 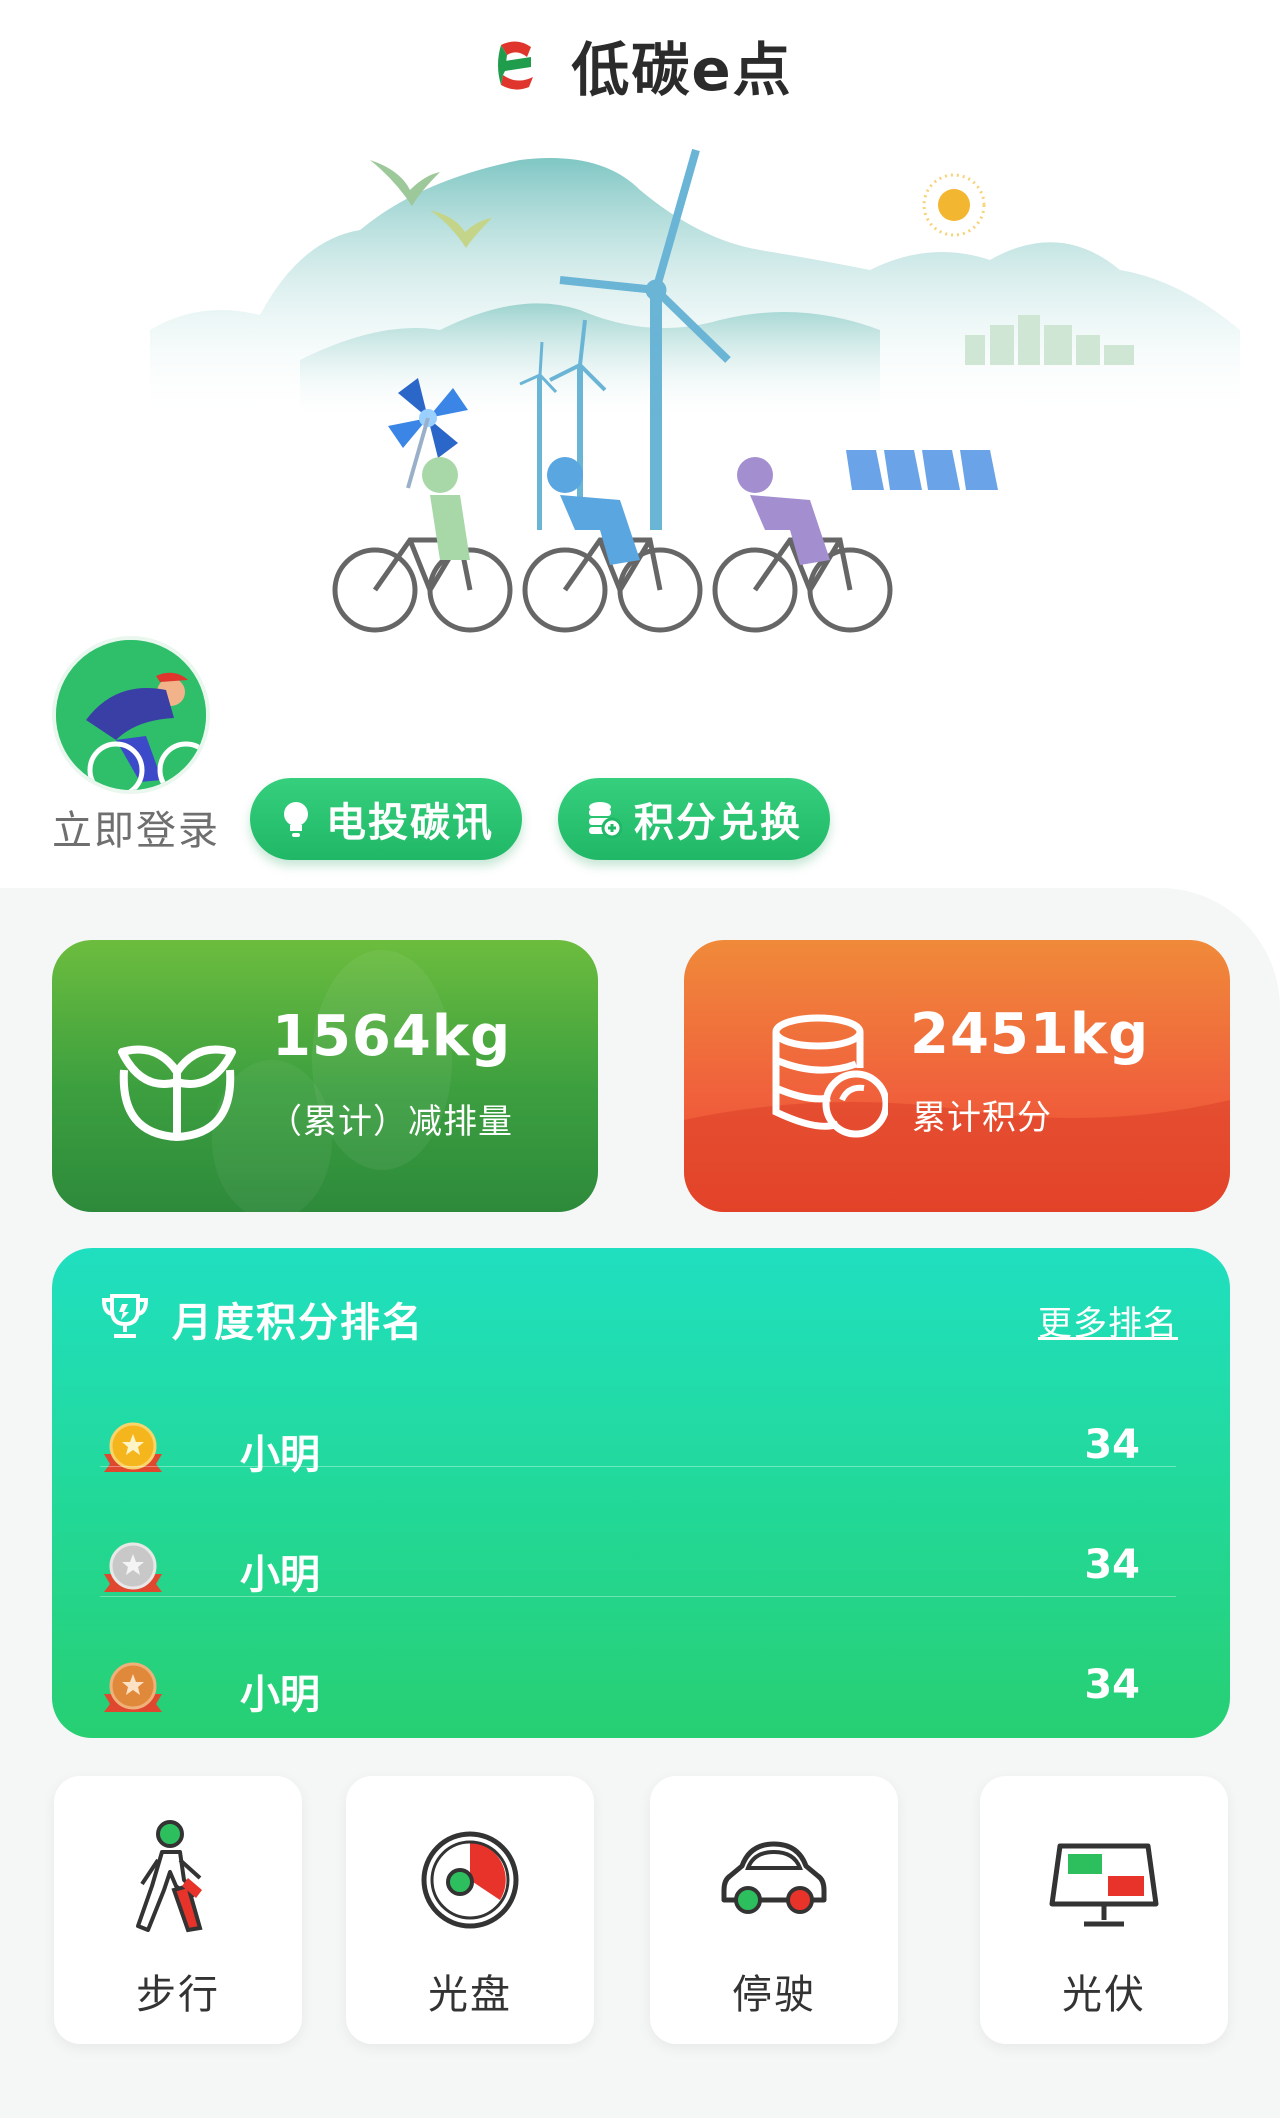 What do you see at coordinates (718, 823) in the screenshot?
I see `points-exchange-label: 积分兑换` at bounding box center [718, 823].